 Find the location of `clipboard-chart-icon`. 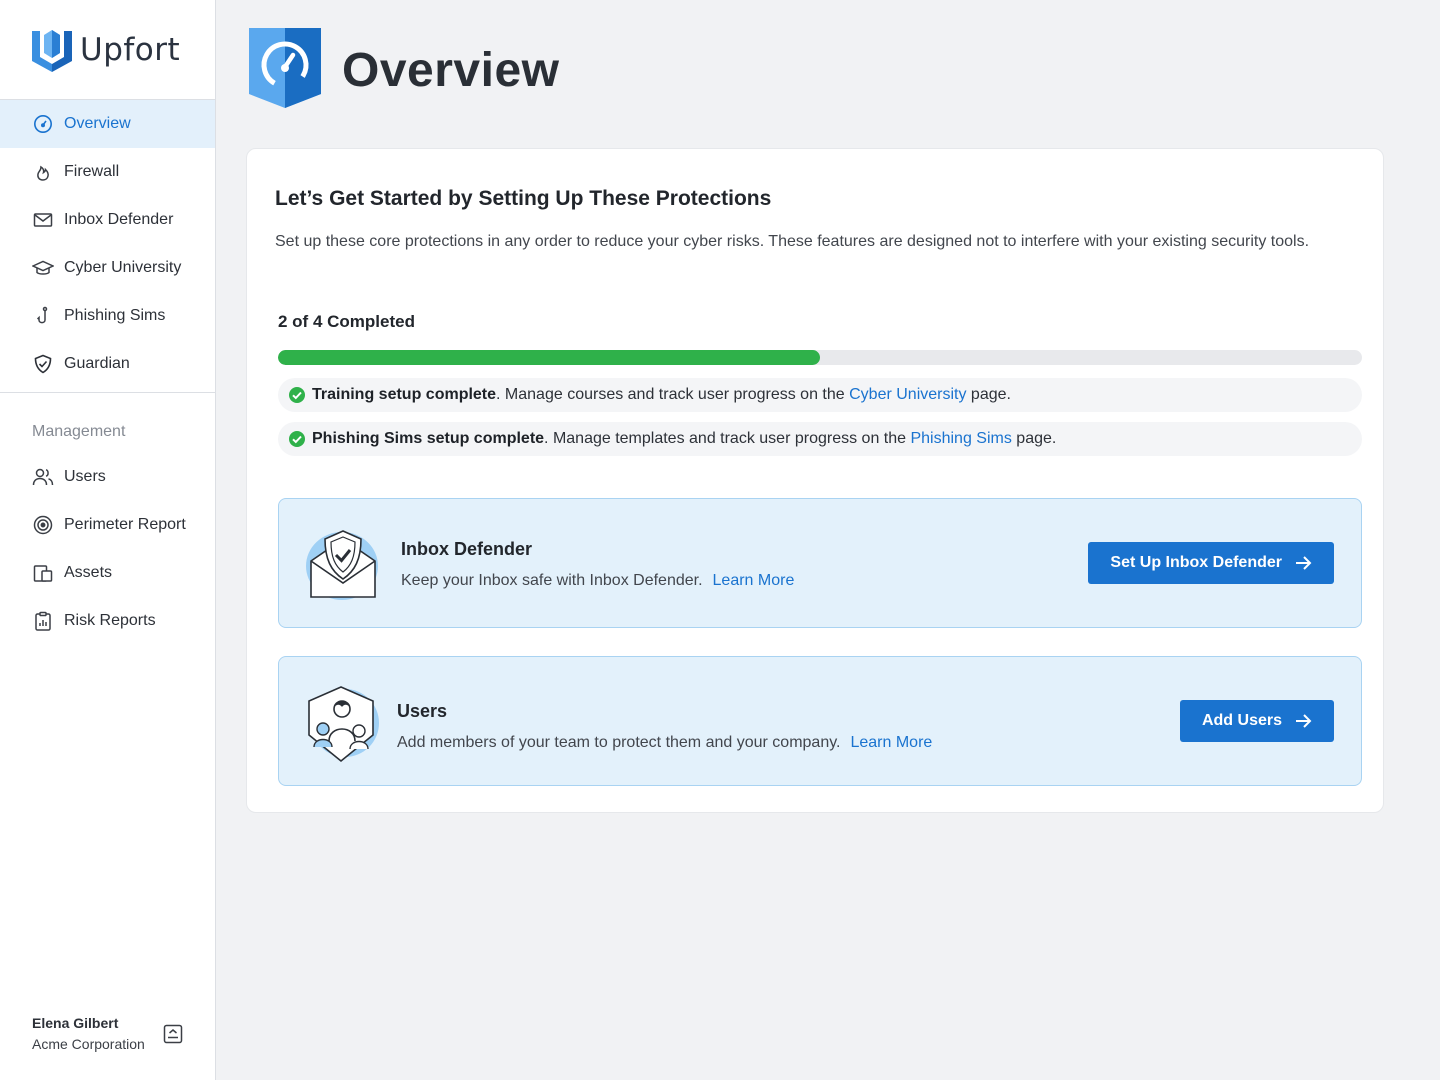

clipboard-chart-icon is located at coordinates (43, 621).